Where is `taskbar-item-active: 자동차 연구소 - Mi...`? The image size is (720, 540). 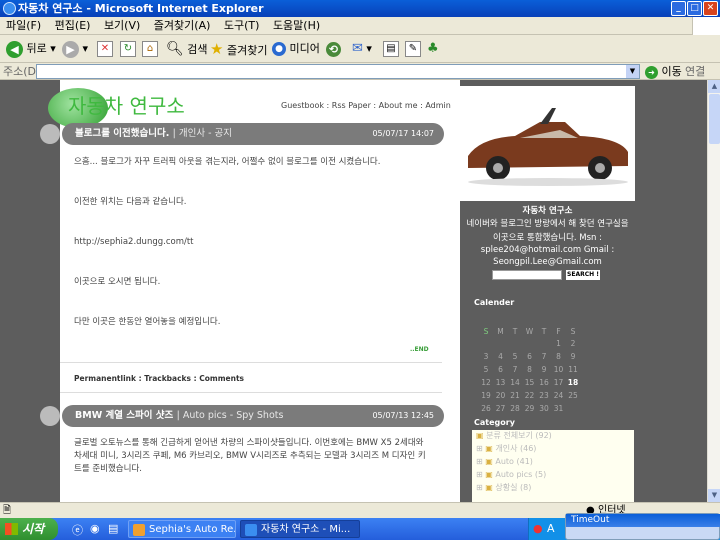
taskbar-item-active: 자동차 연구소 - Mi... is located at coordinates (300, 529).